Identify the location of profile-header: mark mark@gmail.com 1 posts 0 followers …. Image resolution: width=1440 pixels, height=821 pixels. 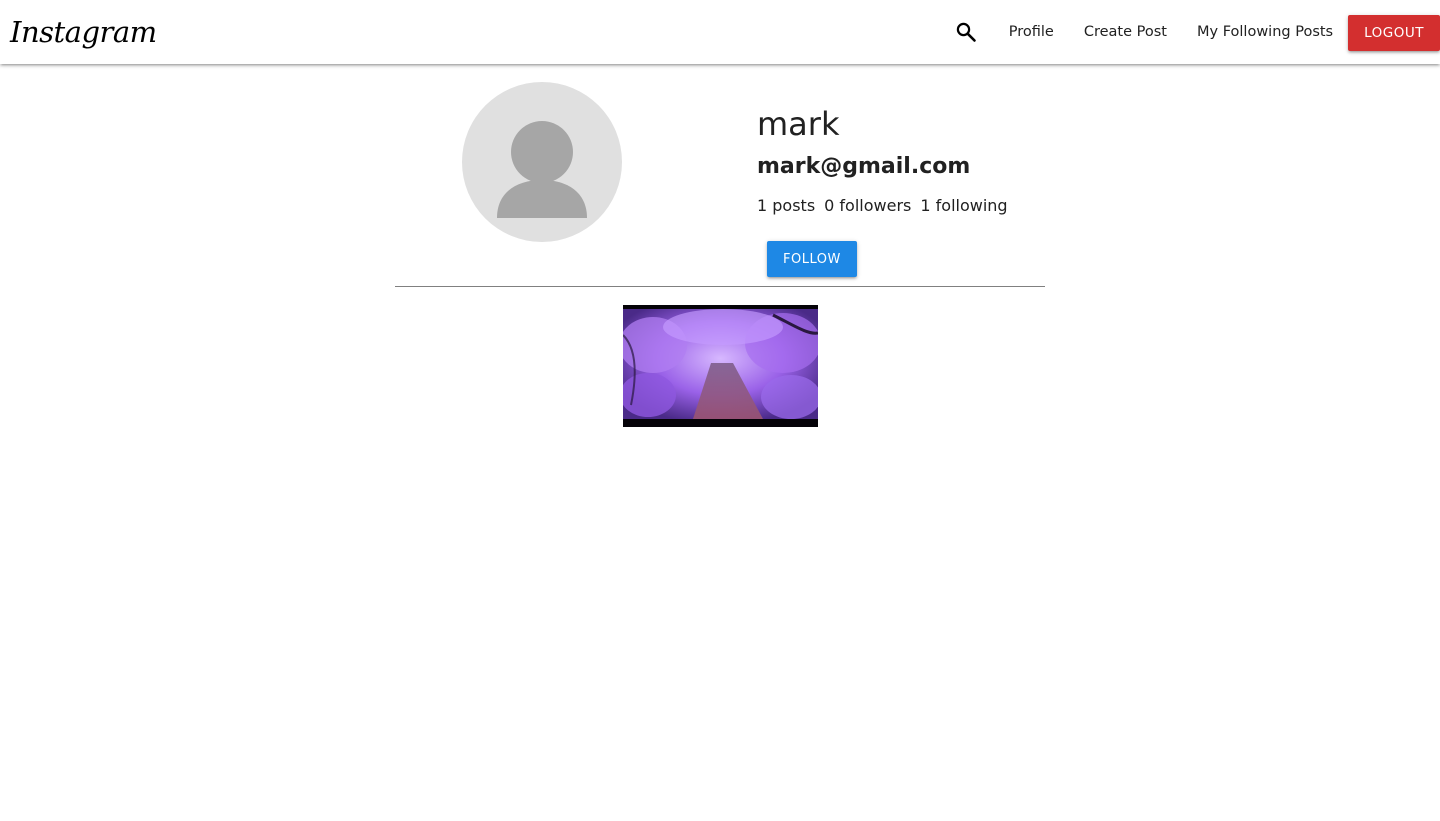
(720, 175).